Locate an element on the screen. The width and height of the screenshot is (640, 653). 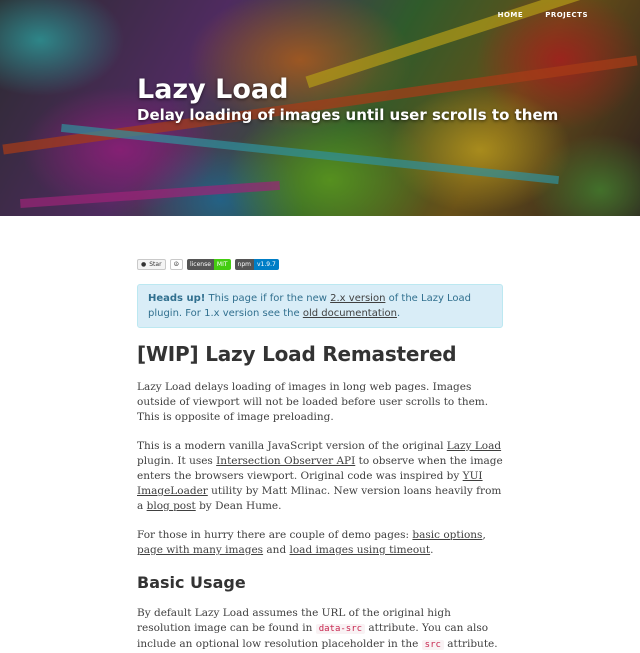
paragraph-text: by Dean Hume. is located at coordinates (238, 506).